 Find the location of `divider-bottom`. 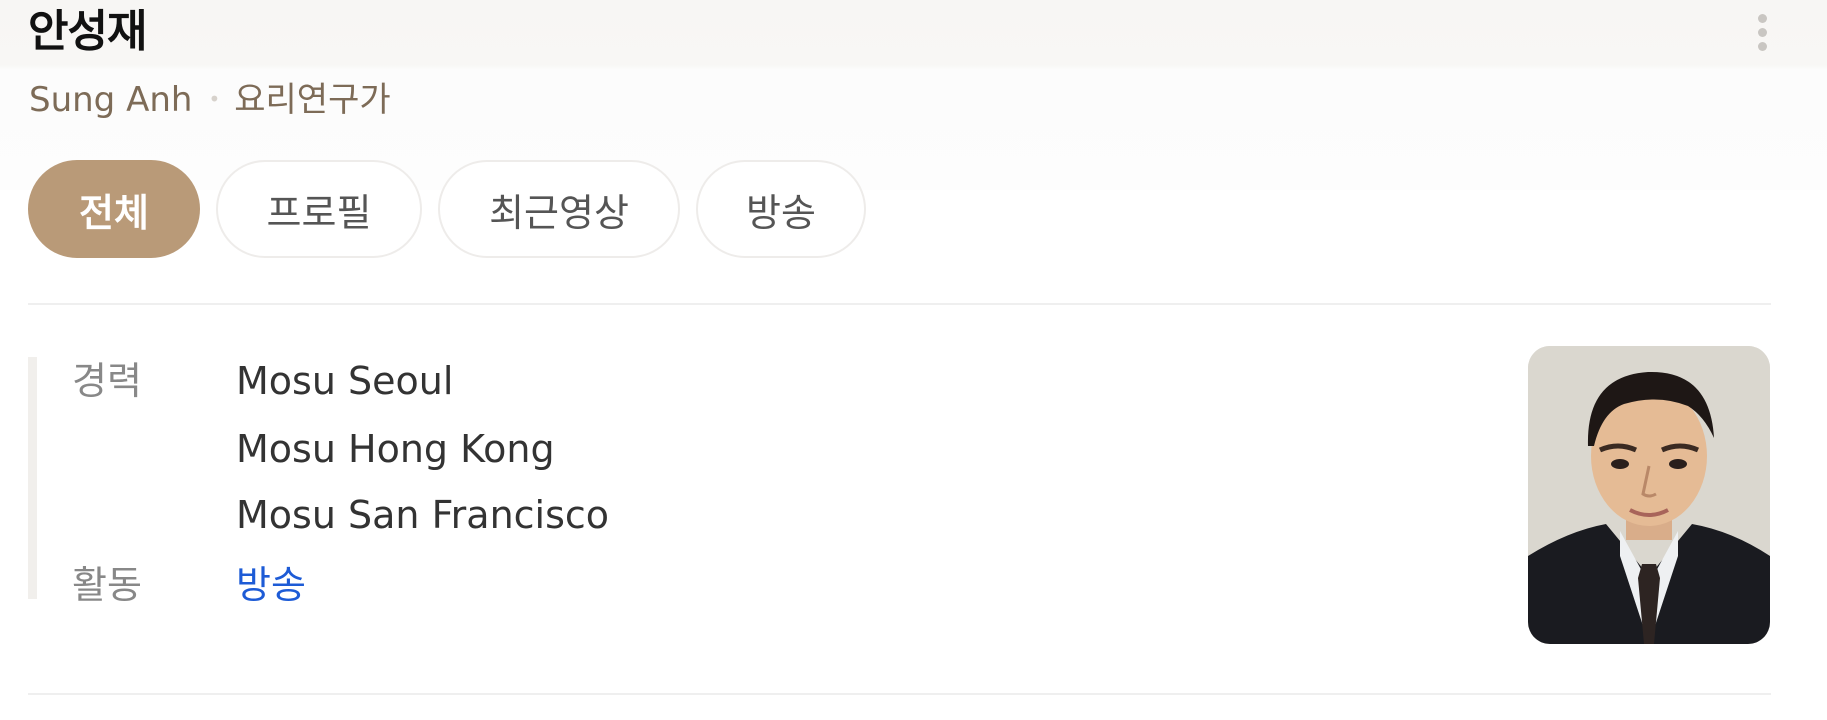

divider-bottom is located at coordinates (899, 694).